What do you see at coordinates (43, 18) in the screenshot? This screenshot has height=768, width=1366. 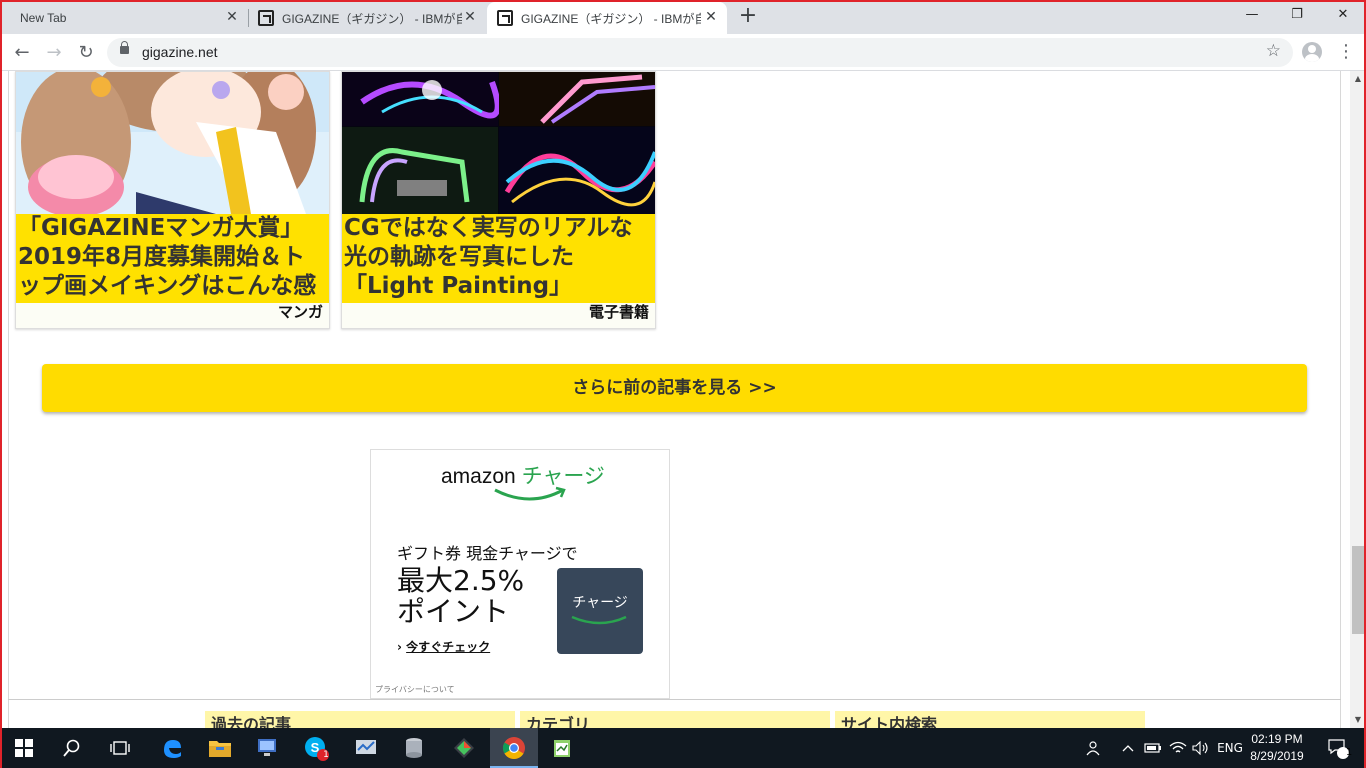 I see `tab-label: New Tab` at bounding box center [43, 18].